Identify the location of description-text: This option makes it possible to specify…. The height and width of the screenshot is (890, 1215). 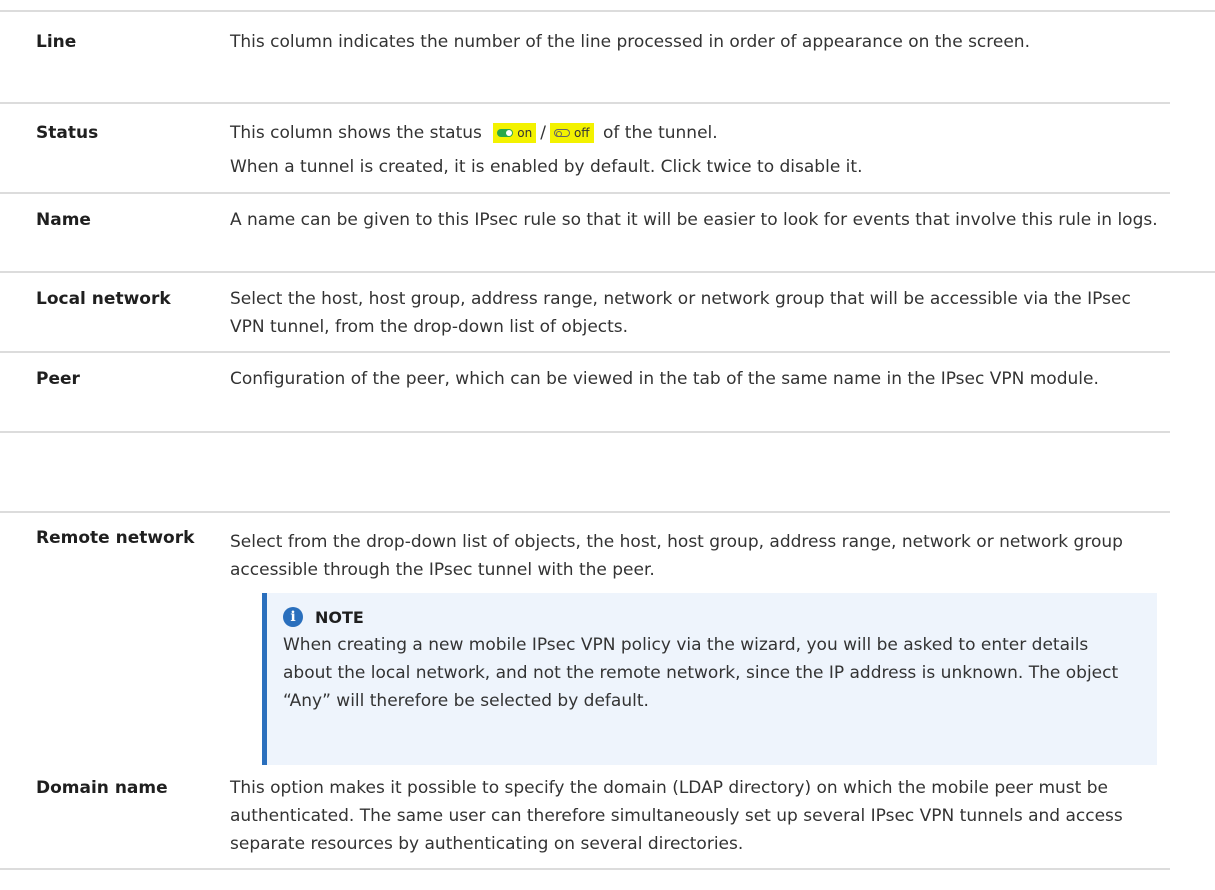
(676, 816).